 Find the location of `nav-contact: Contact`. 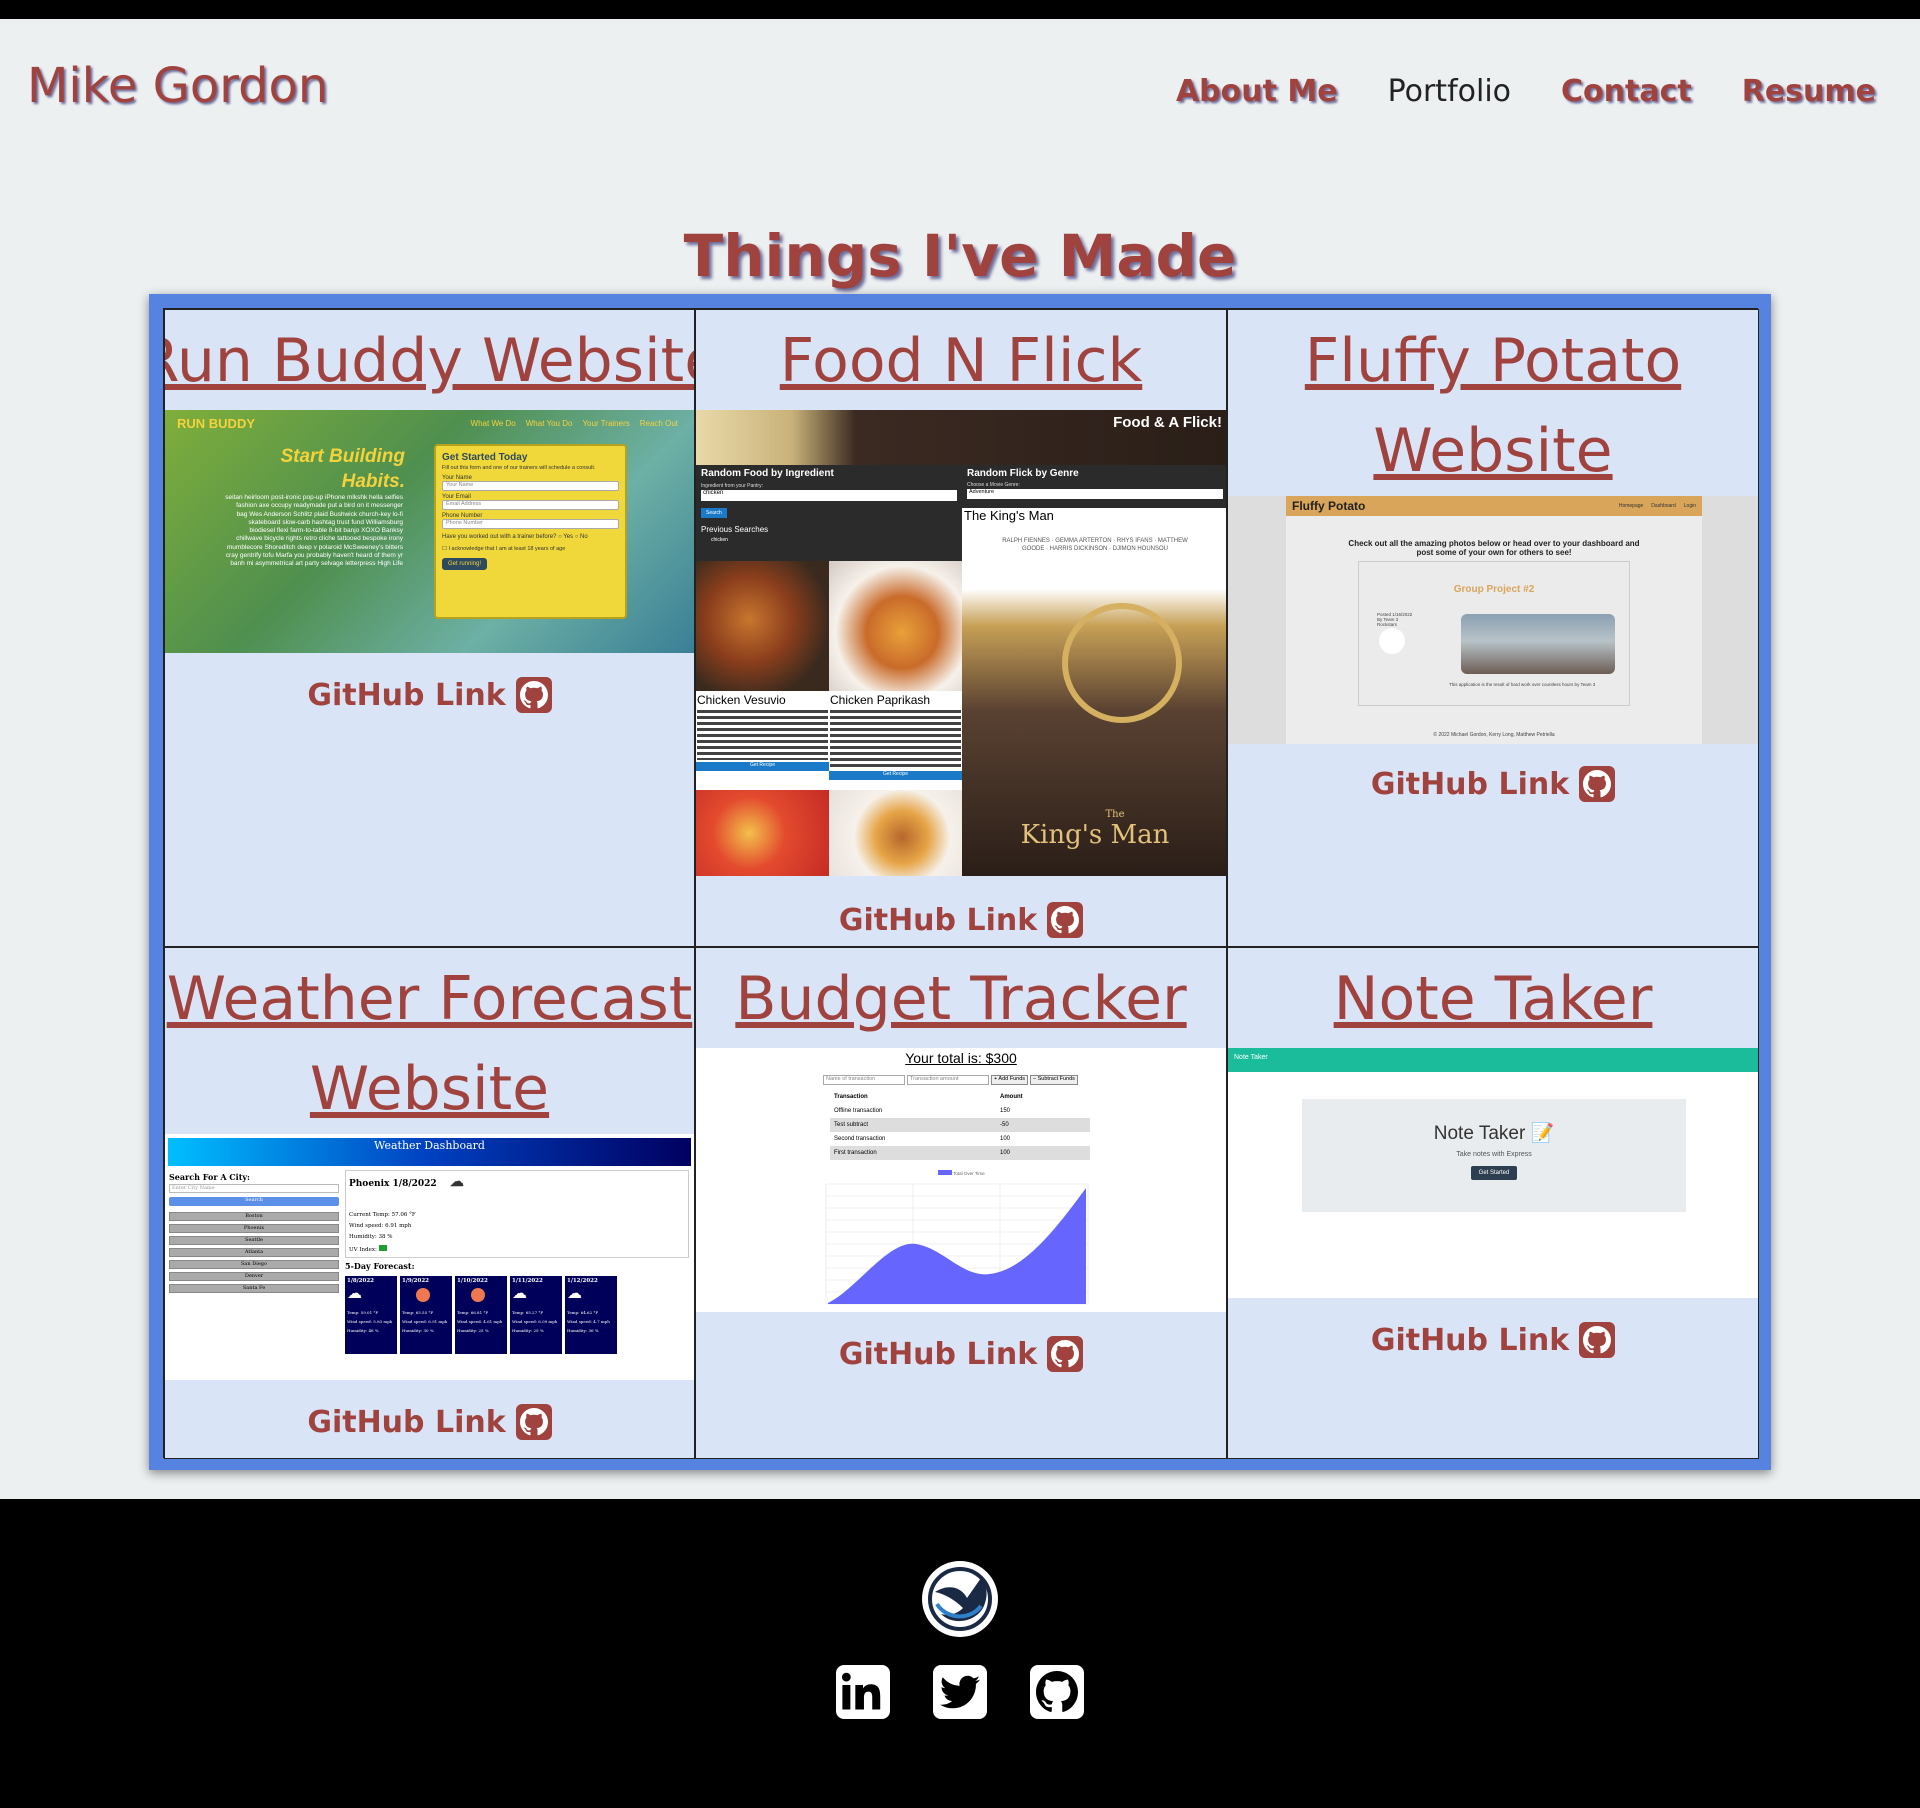

nav-contact: Contact is located at coordinates (1626, 91).